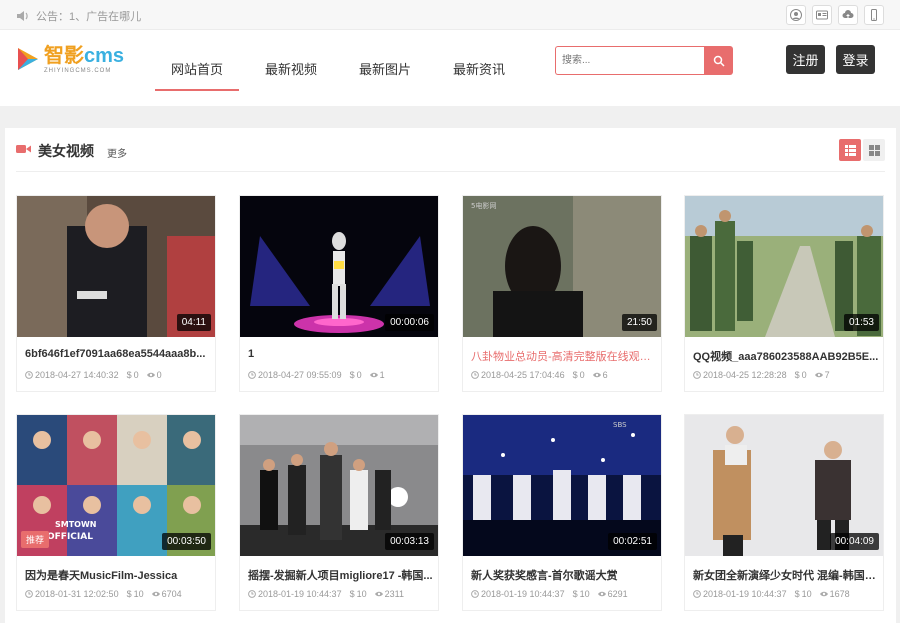 This screenshot has width=900, height=623. Describe the element at coordinates (523, 375) in the screenshot. I see `video-date: 2018-04-25 17:04:46` at that location.